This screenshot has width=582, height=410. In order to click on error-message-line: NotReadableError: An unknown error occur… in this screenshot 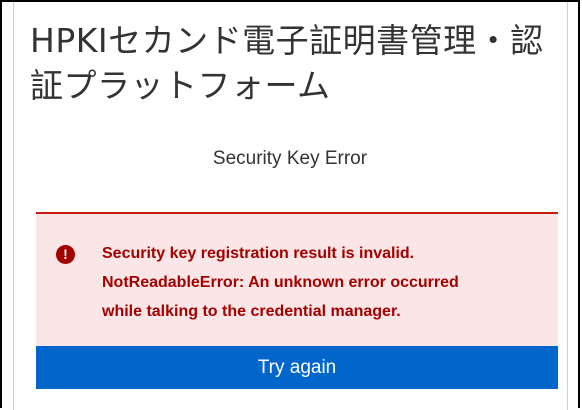, I will do `click(280, 282)`.